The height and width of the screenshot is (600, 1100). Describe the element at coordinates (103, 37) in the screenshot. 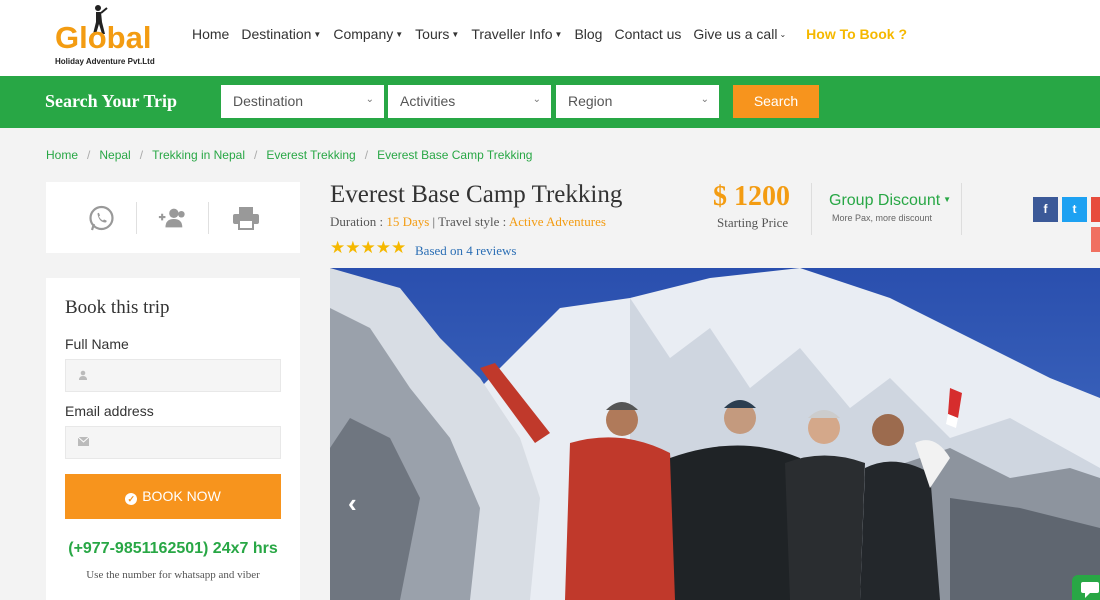

I see `logo-word: Global` at that location.